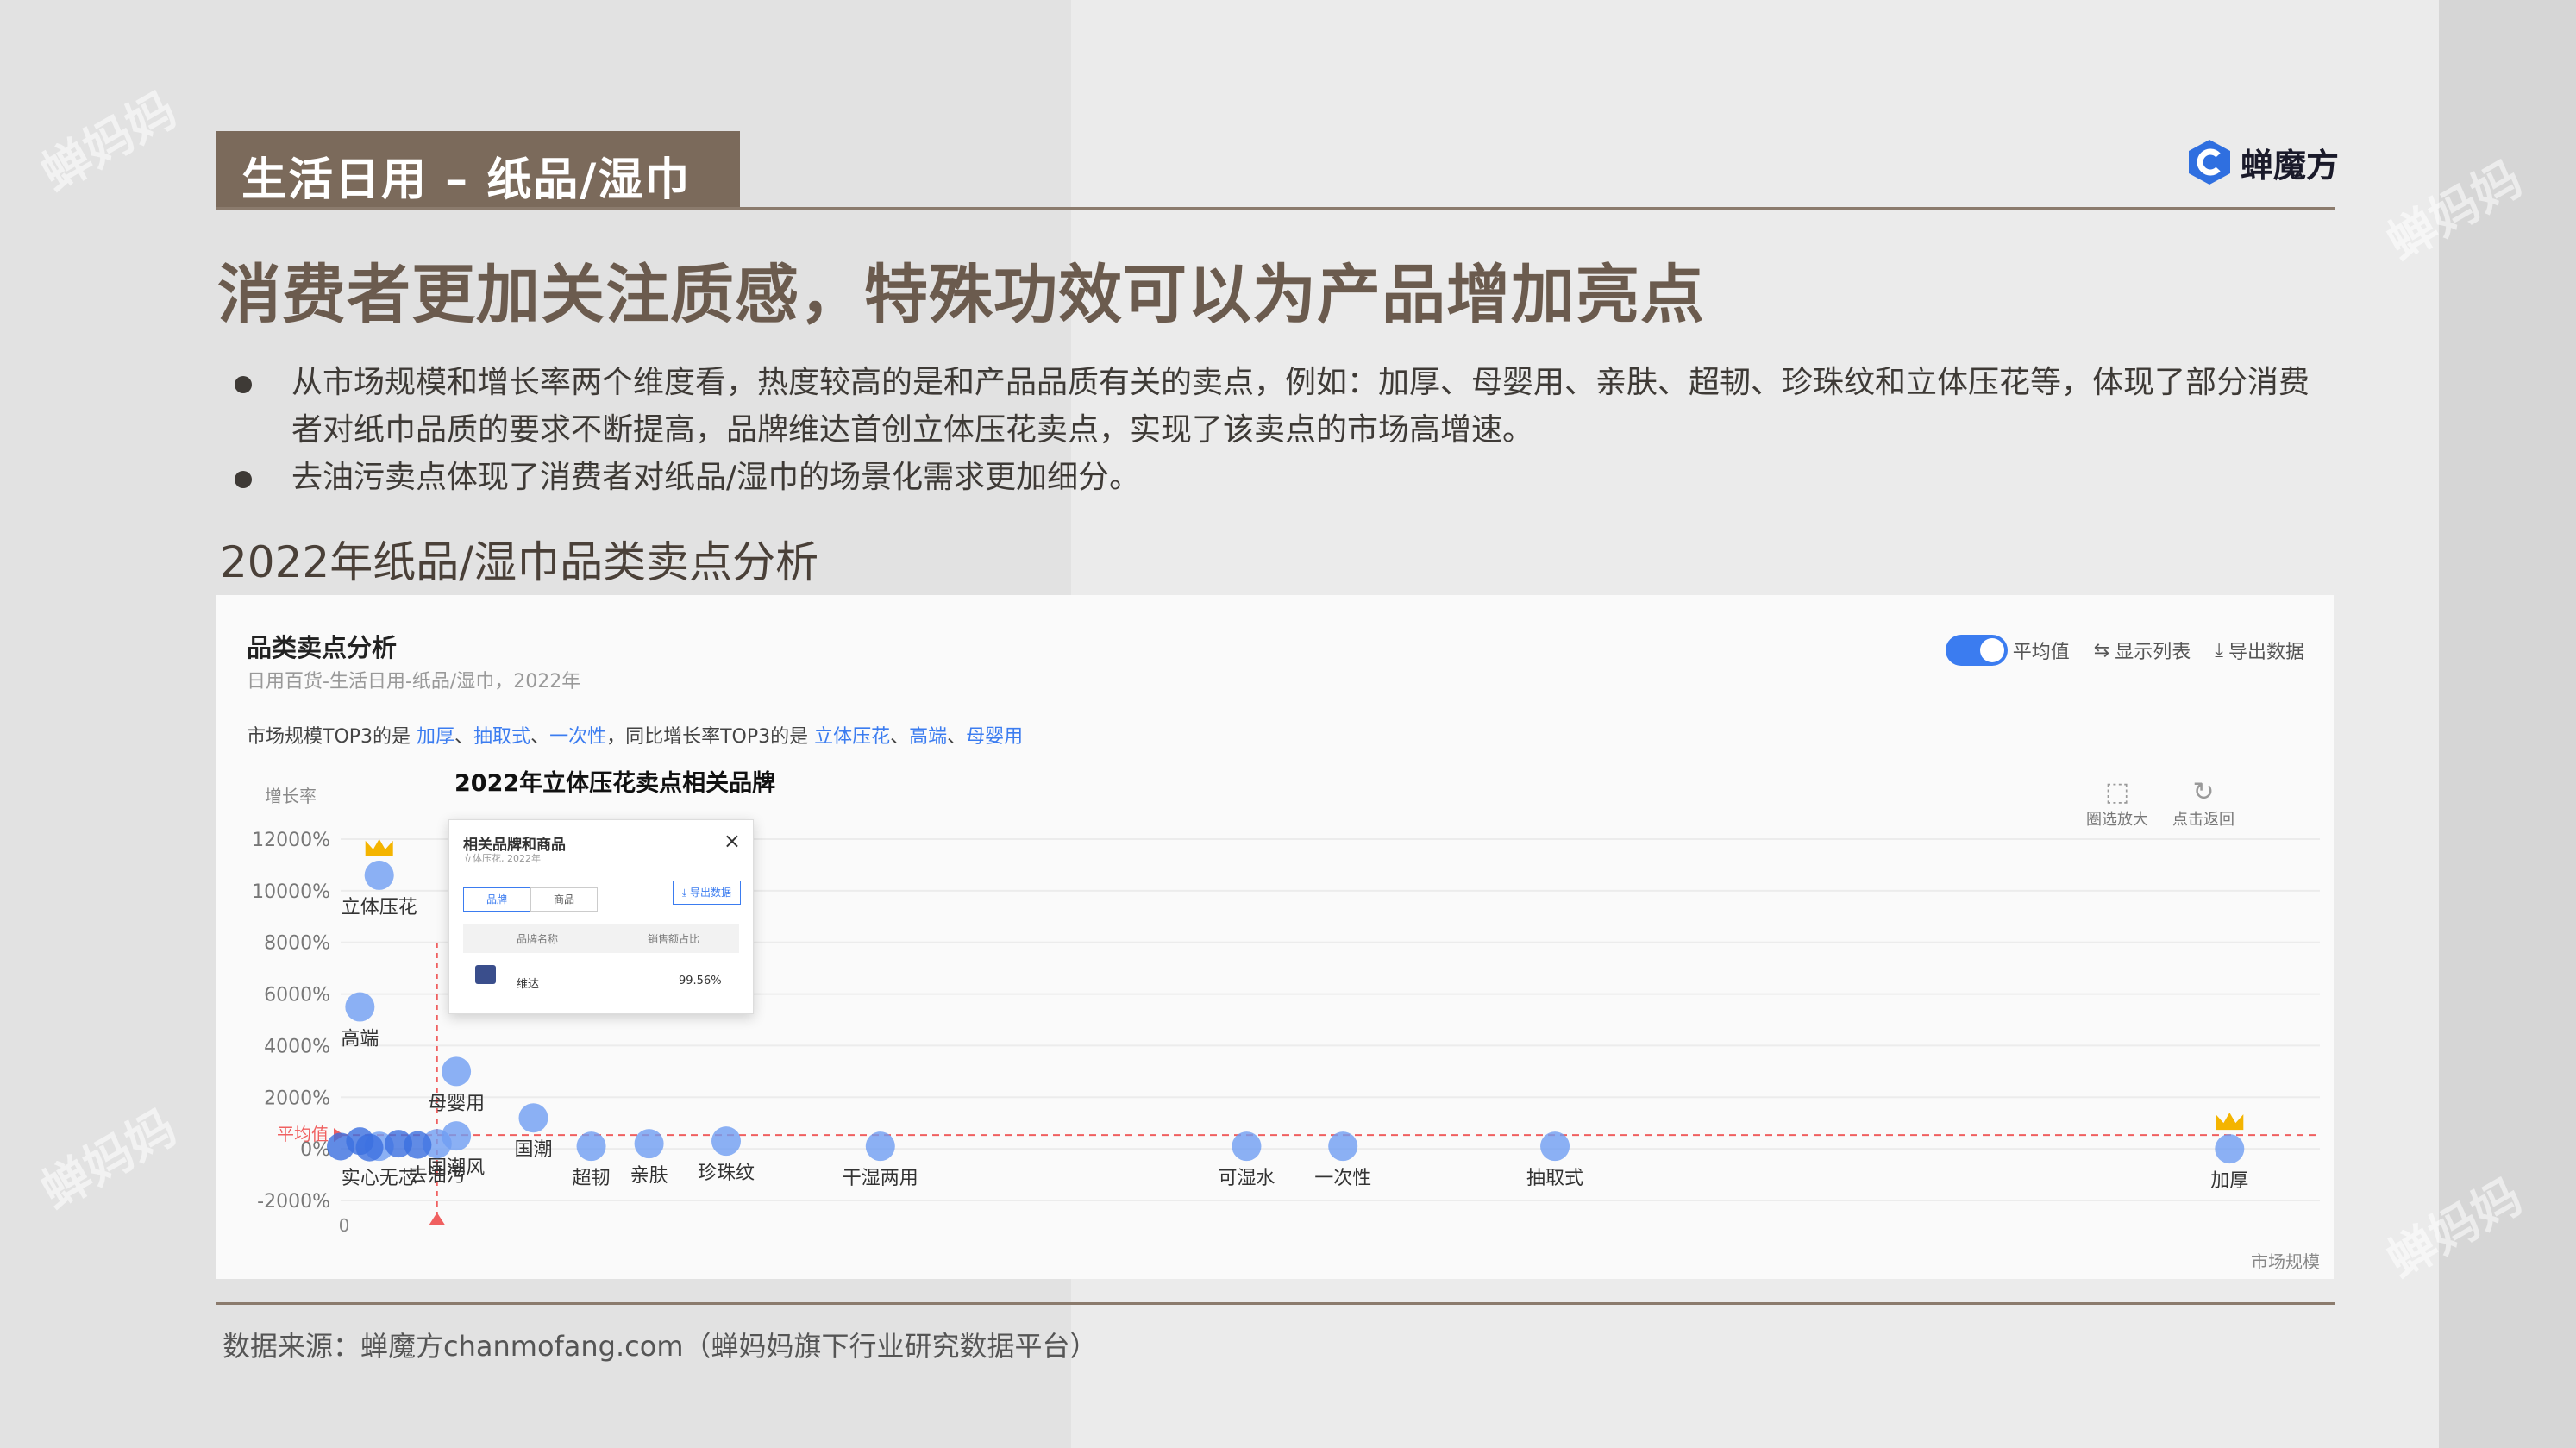  I want to click on top-divider, so click(1275, 208).